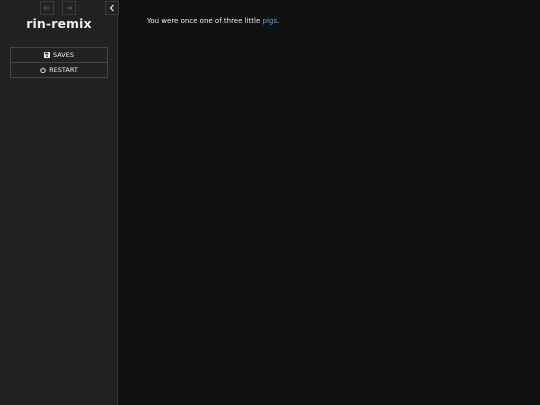 Image resolution: width=540 pixels, height=405 pixels. I want to click on history-forward-button, so click(69, 8).